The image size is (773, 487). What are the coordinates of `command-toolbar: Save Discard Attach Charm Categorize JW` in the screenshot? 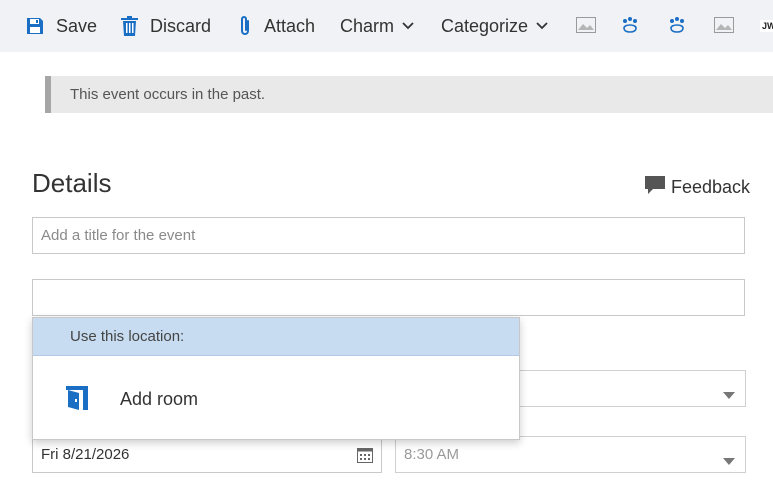 It's located at (386, 26).